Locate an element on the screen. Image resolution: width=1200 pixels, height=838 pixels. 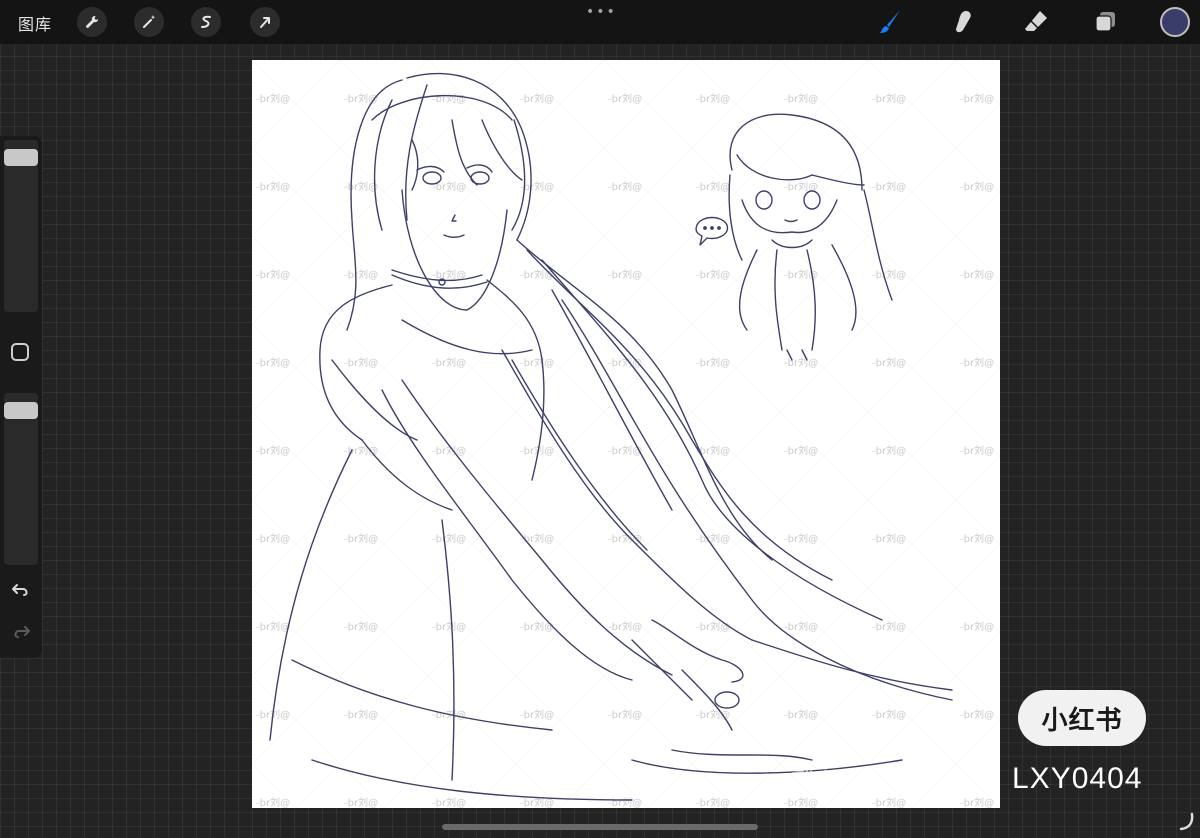
smudge-tool-button is located at coordinates (964, 22).